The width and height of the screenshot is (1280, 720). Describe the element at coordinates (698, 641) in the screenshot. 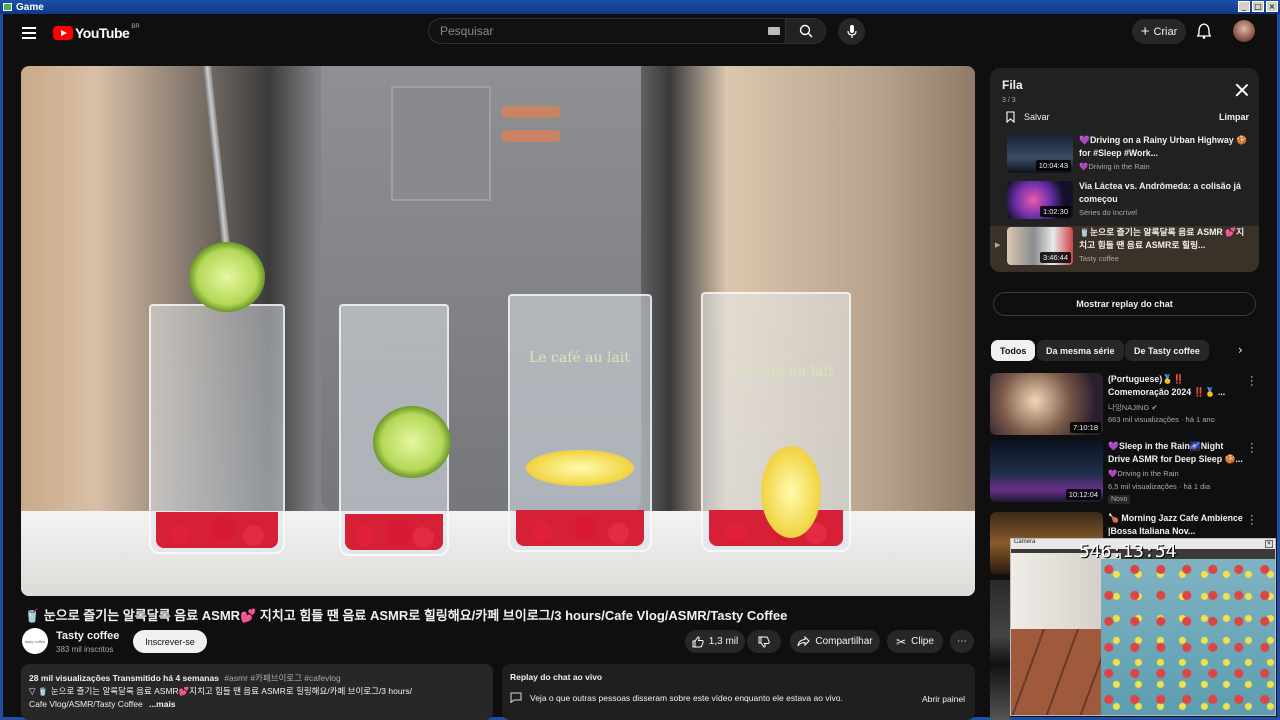

I see `thumbs-up-icon` at that location.